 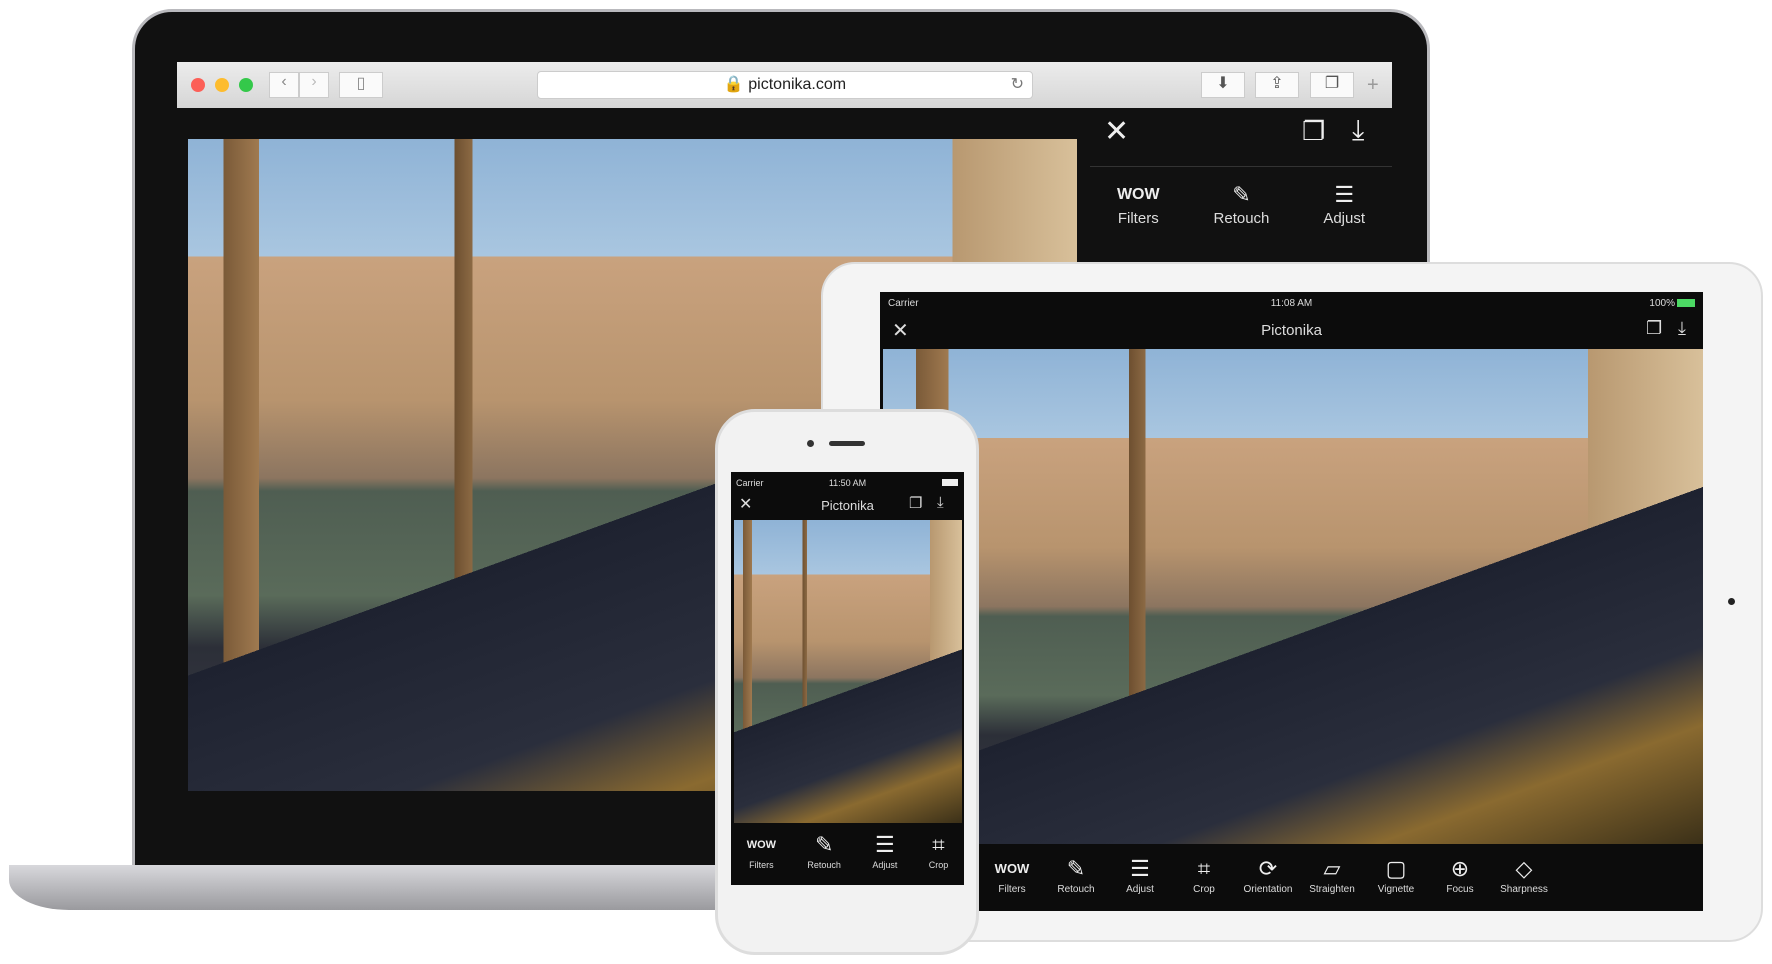 What do you see at coordinates (1268, 868) in the screenshot?
I see `rotate-camera-icon: ⟳` at bounding box center [1268, 868].